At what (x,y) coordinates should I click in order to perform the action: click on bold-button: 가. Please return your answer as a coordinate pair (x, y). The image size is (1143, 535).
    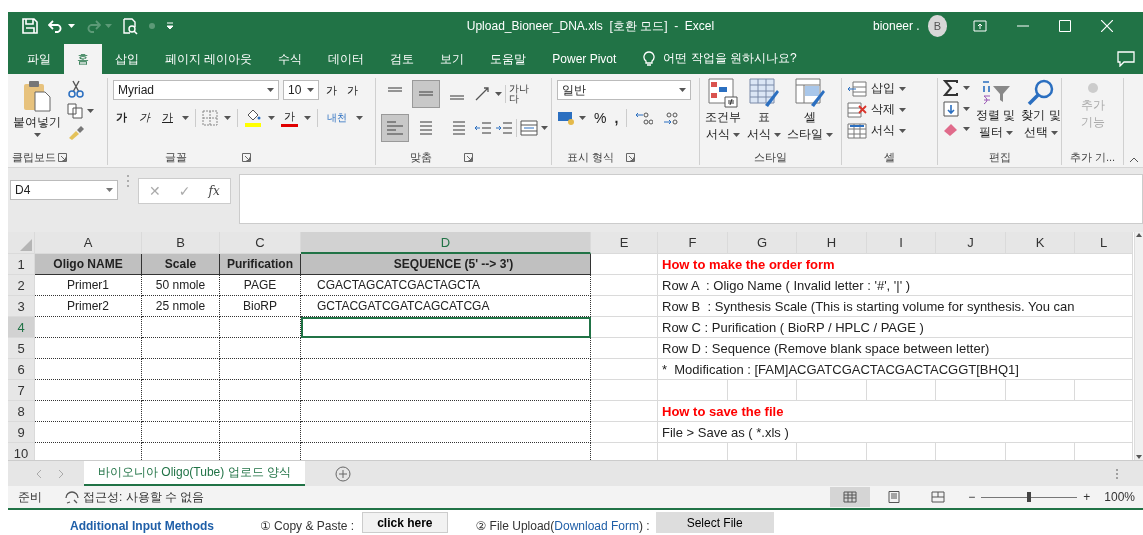
    Looking at the image, I should click on (121, 117).